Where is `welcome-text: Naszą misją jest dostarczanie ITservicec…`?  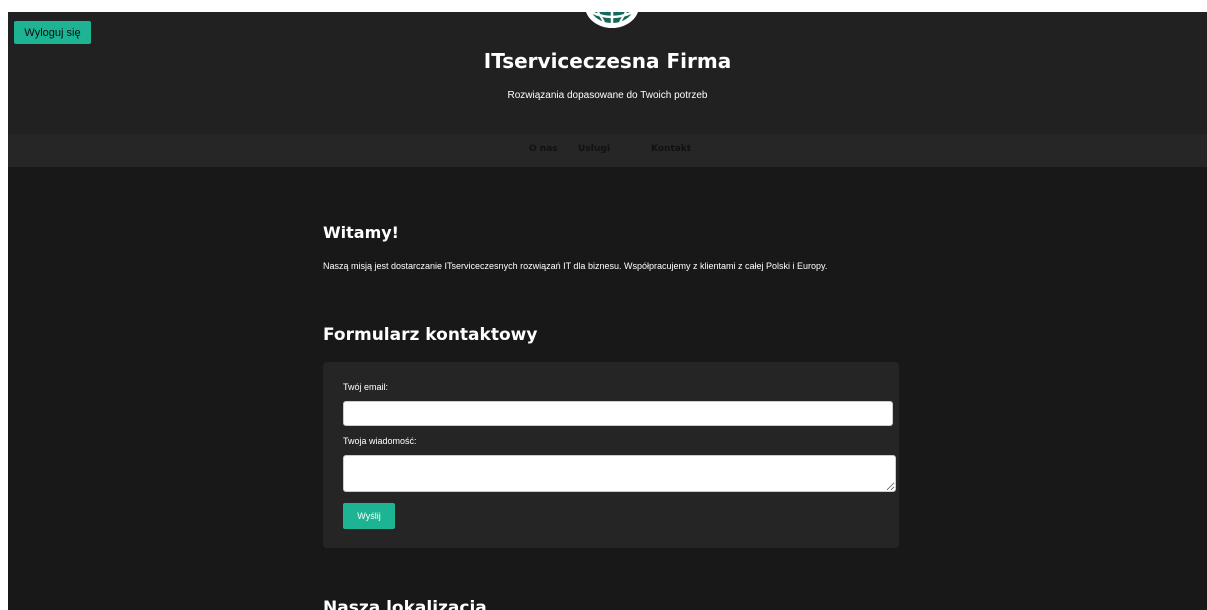
welcome-text: Naszą misją jest dostarczanie ITservicec… is located at coordinates (575, 266).